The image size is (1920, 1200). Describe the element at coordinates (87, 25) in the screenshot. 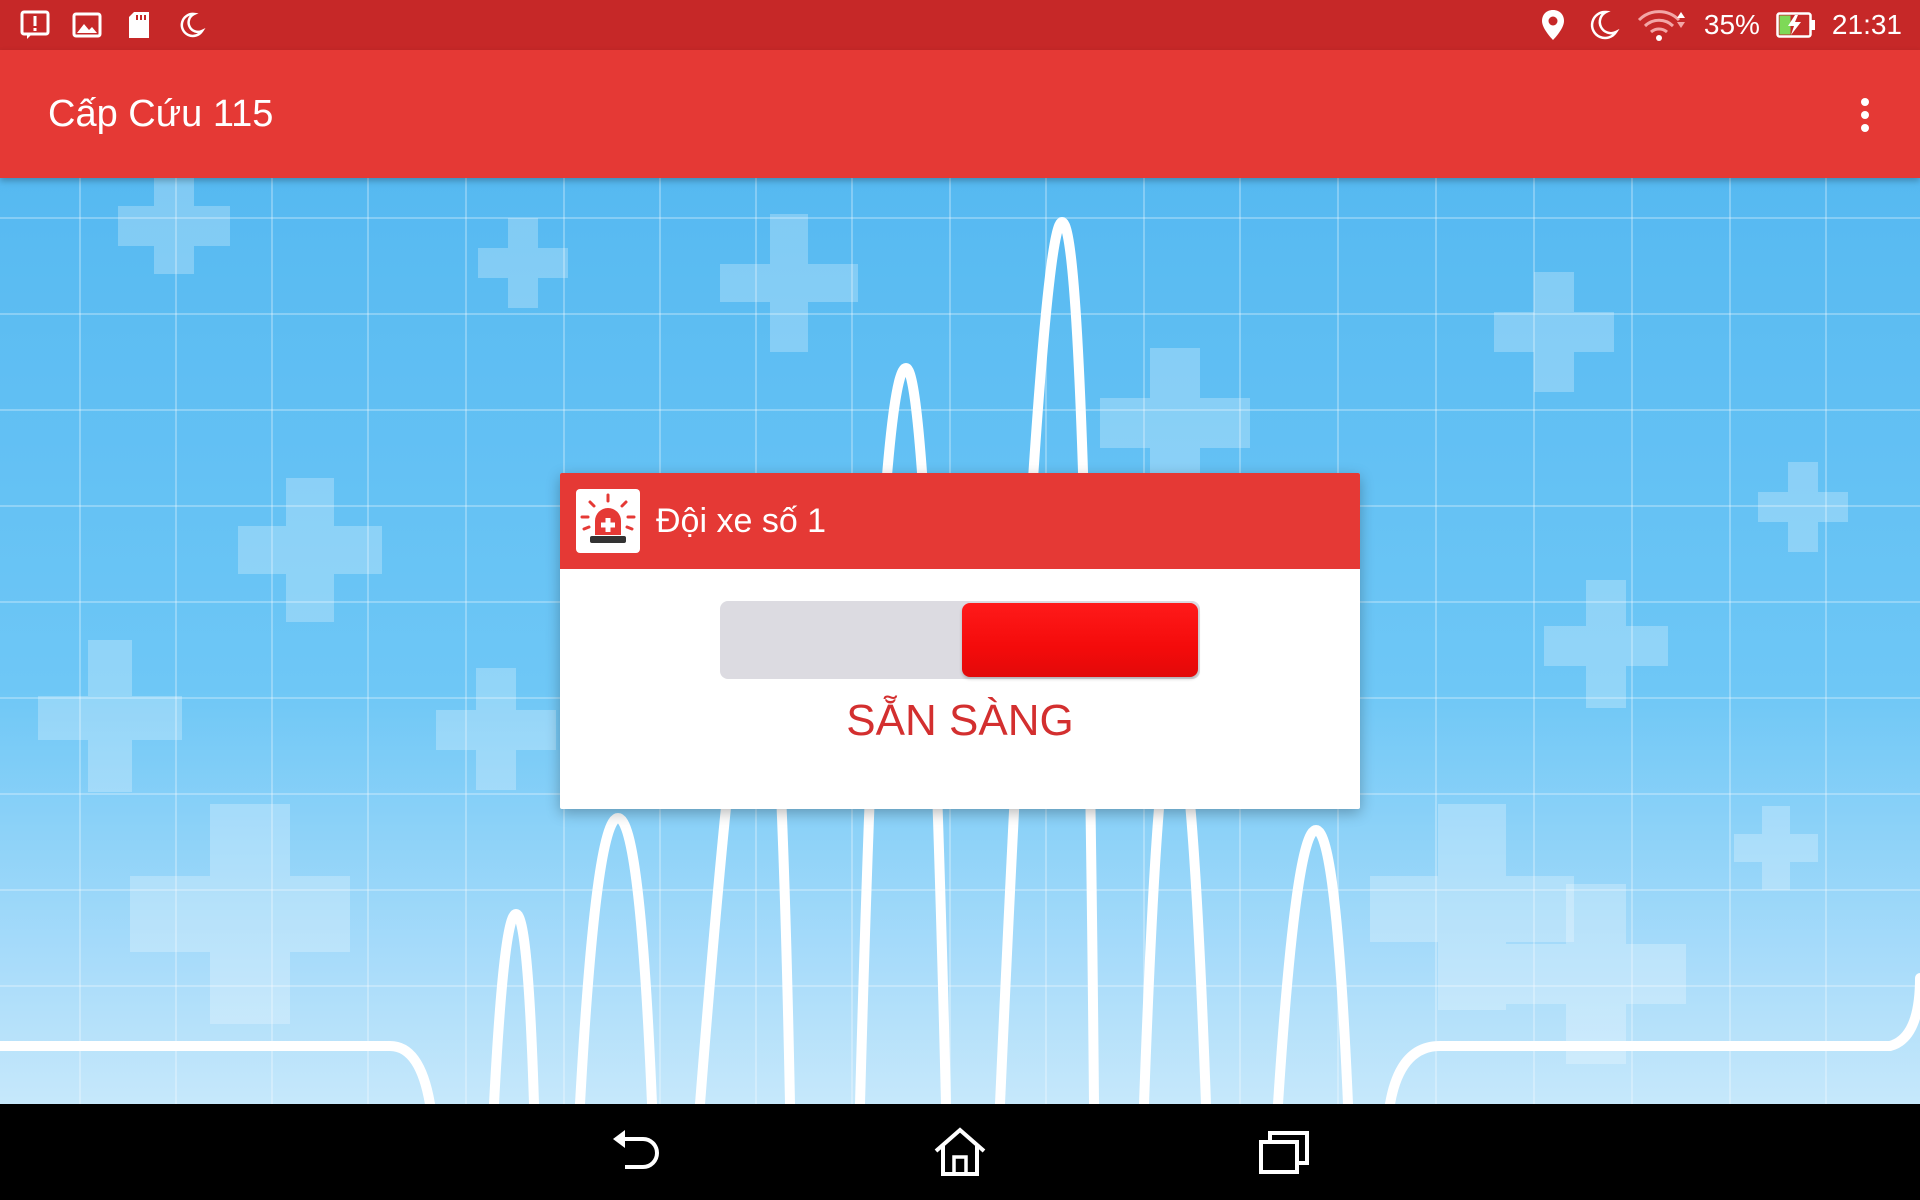

I see `image-icon` at that location.